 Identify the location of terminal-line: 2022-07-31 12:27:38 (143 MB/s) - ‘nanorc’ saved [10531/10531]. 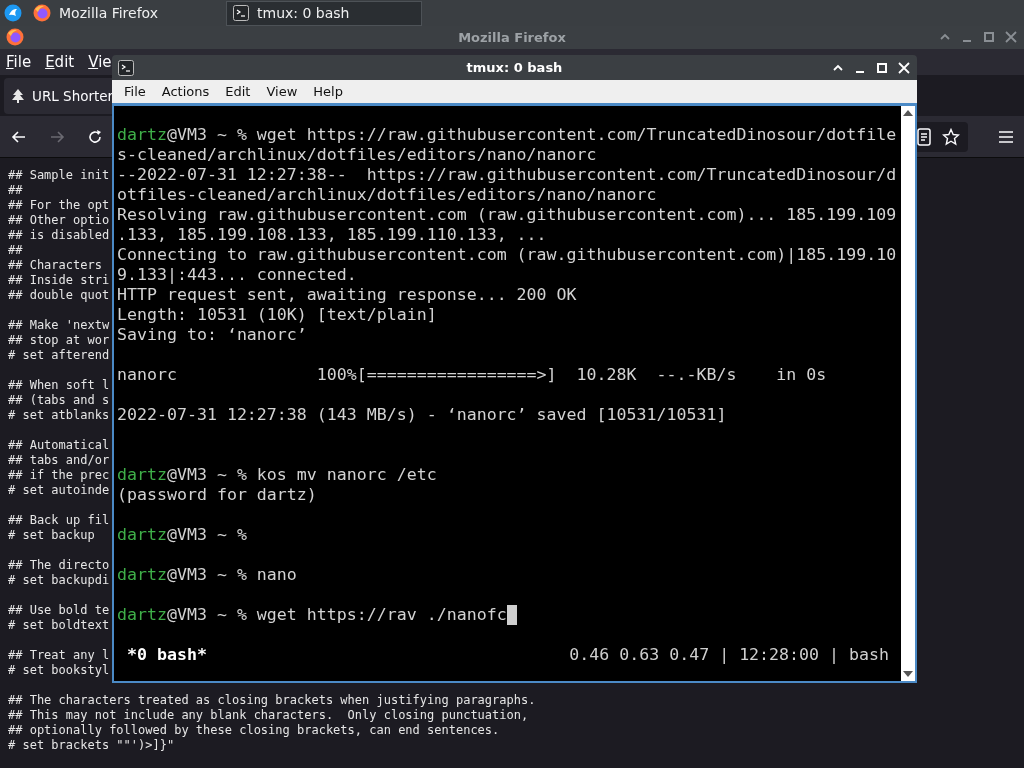
(422, 415).